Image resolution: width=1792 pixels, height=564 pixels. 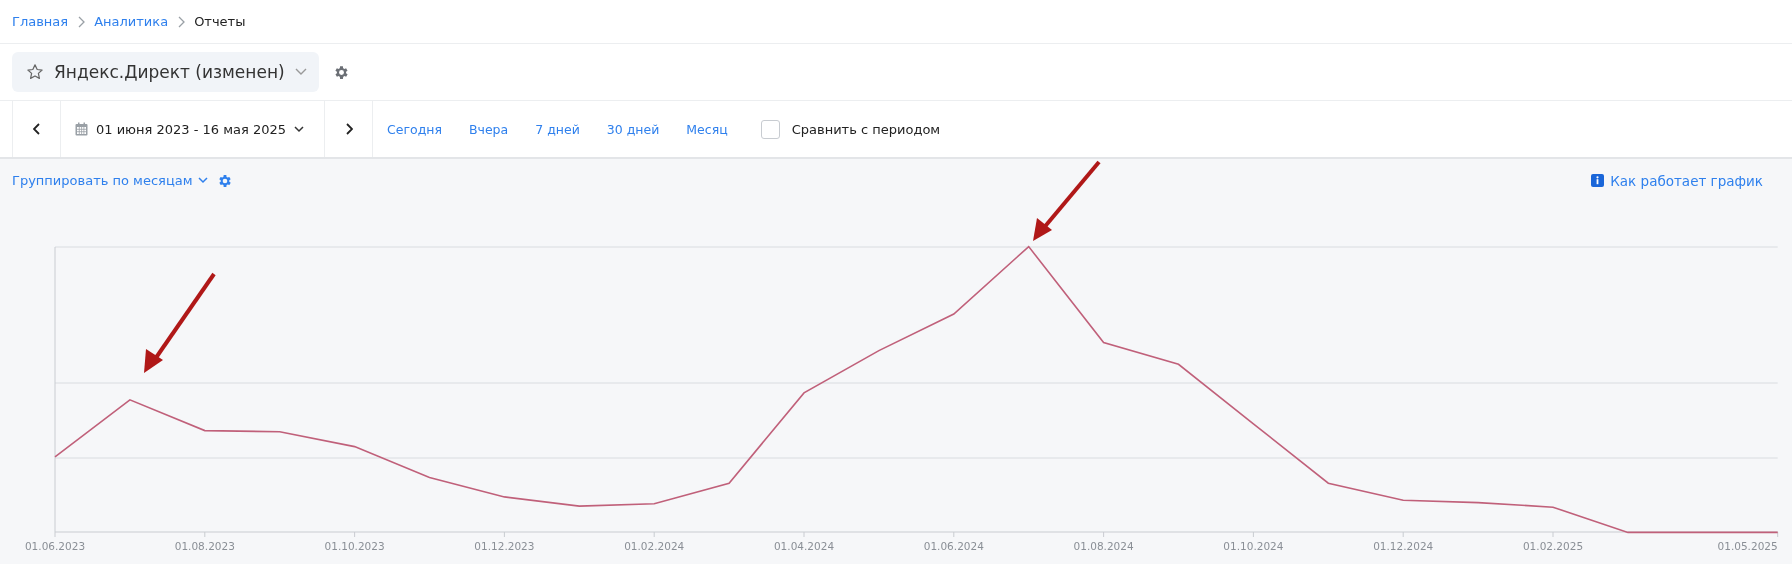 What do you see at coordinates (1686, 180) in the screenshot?
I see `help-link: Как работает график` at bounding box center [1686, 180].